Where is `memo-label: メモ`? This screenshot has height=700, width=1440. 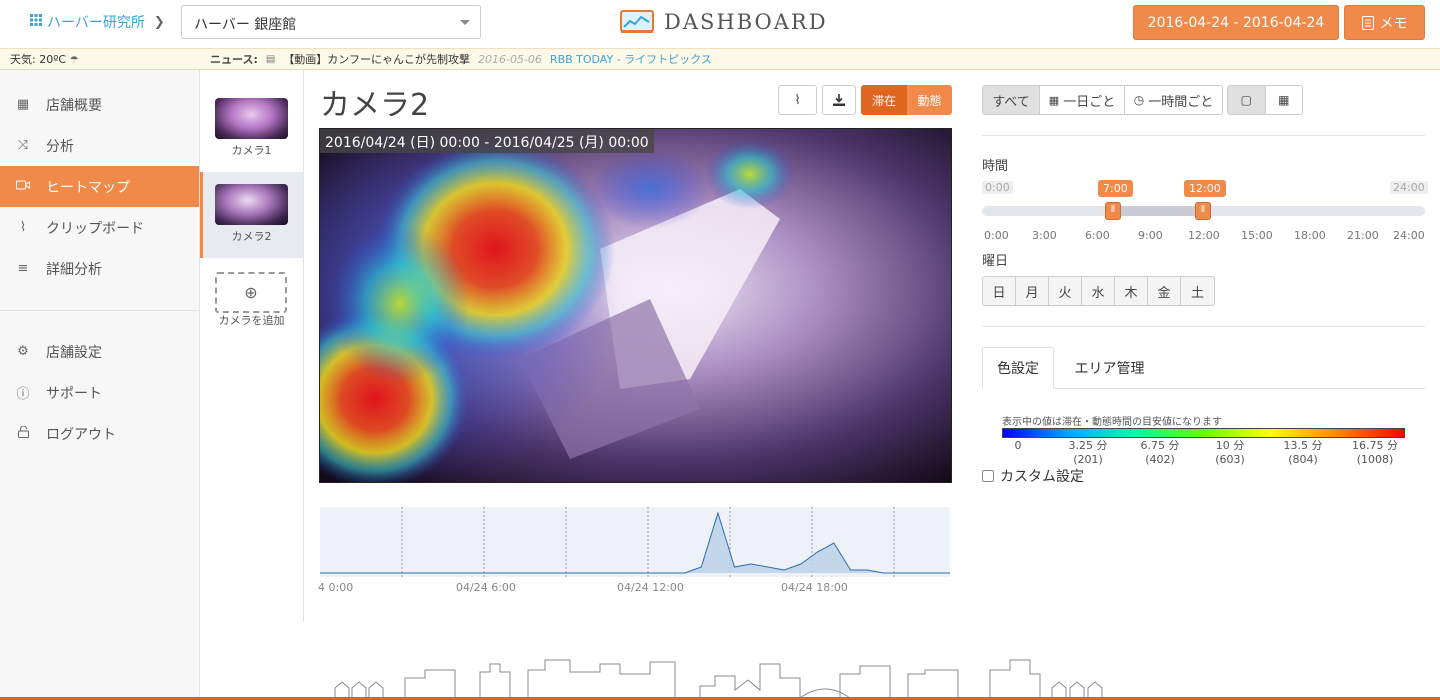
memo-label: メモ is located at coordinates (1393, 23).